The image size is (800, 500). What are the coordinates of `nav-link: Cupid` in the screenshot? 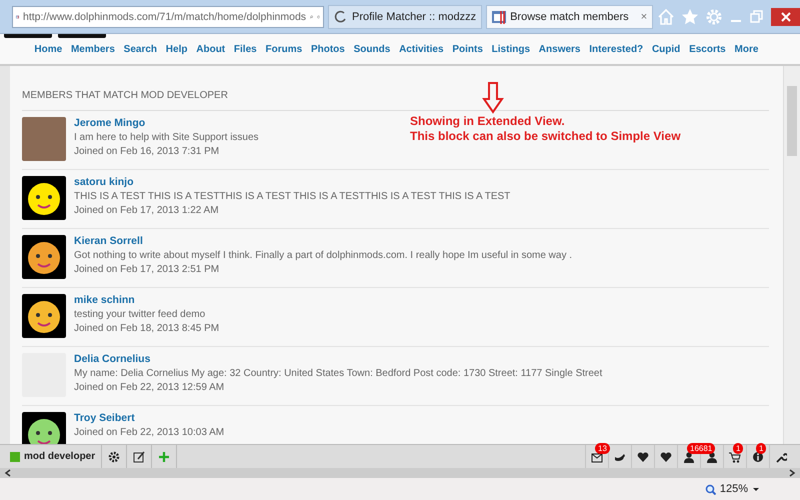 It's located at (666, 49).